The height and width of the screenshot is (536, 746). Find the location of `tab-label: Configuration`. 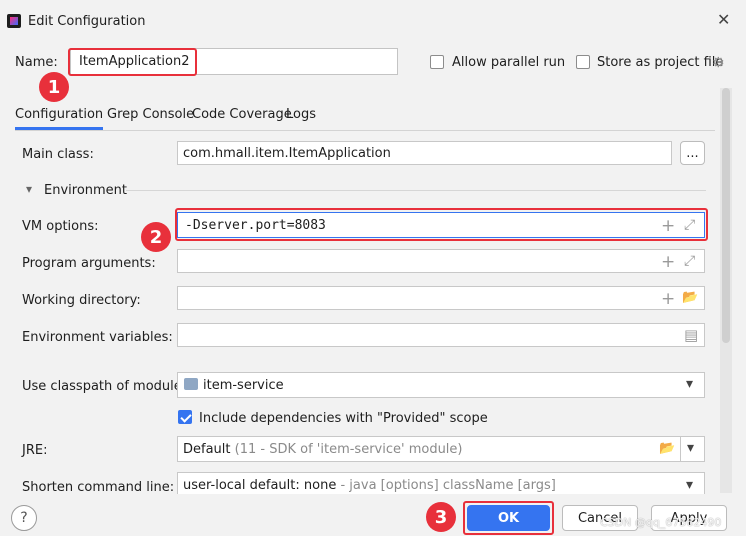

tab-label: Configuration is located at coordinates (59, 114).